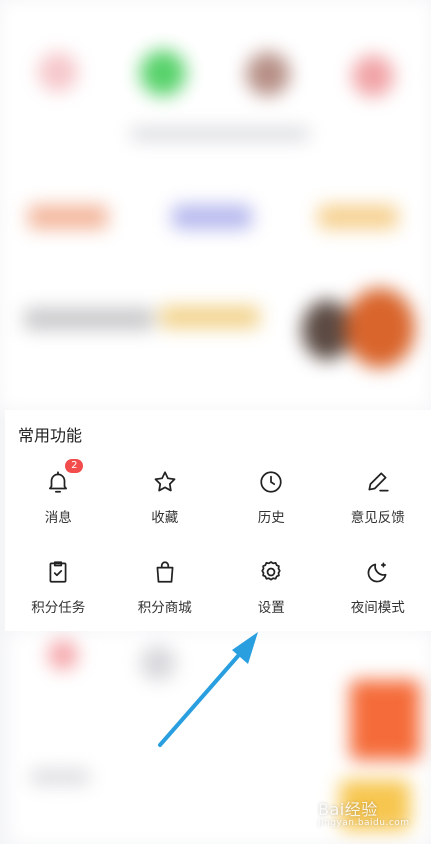 This screenshot has width=431, height=844. What do you see at coordinates (165, 595) in the screenshot?
I see `points-mall-button: 积分商城` at bounding box center [165, 595].